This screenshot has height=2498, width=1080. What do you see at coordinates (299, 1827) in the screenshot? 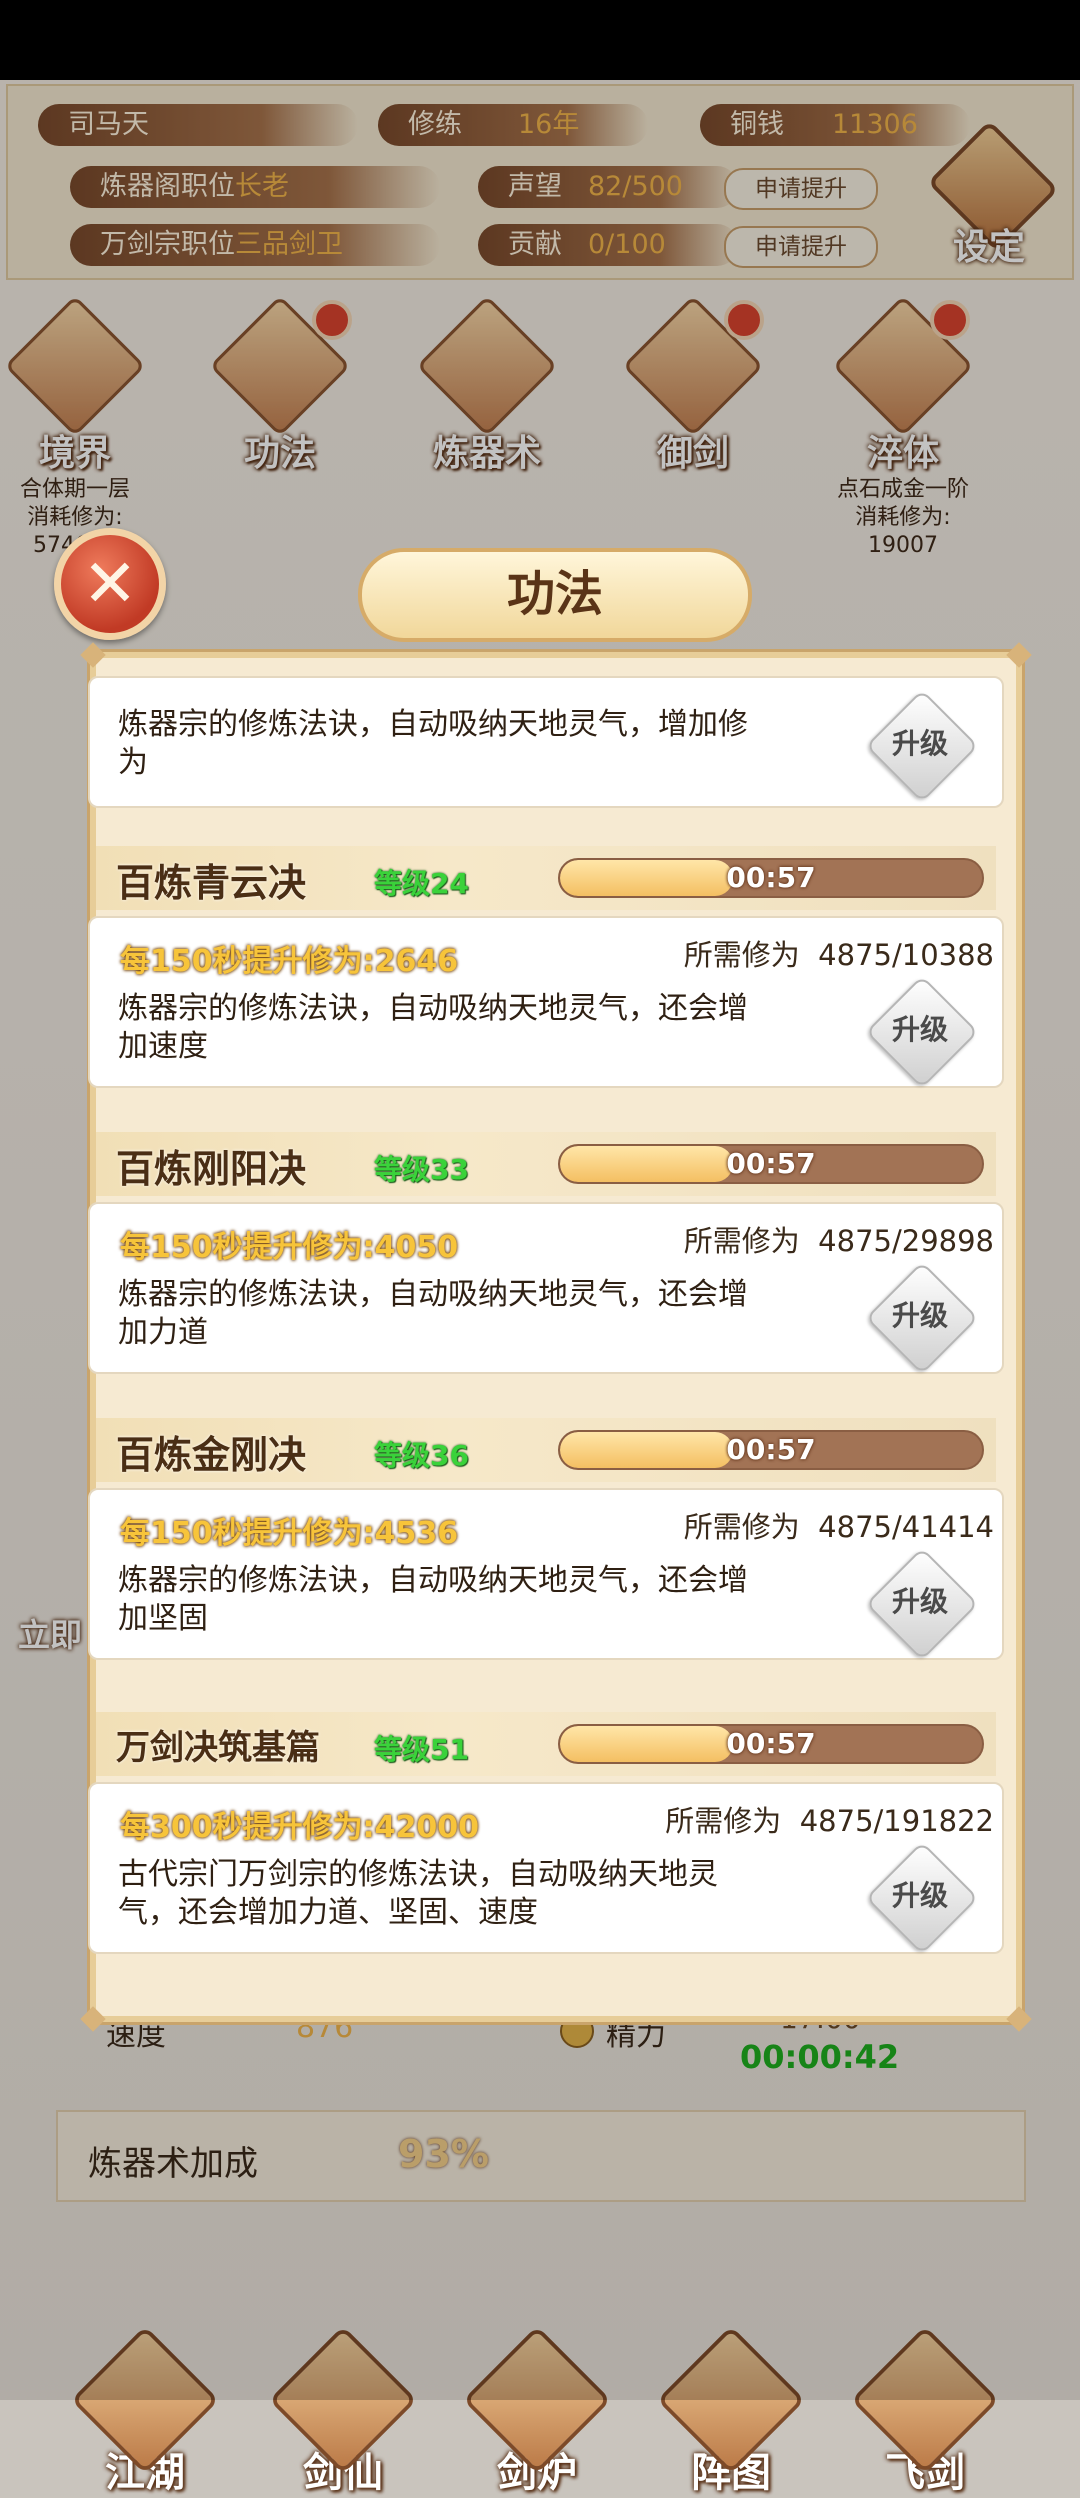
I see `cultivation-rate: 每300秒提升修为:42000` at bounding box center [299, 1827].